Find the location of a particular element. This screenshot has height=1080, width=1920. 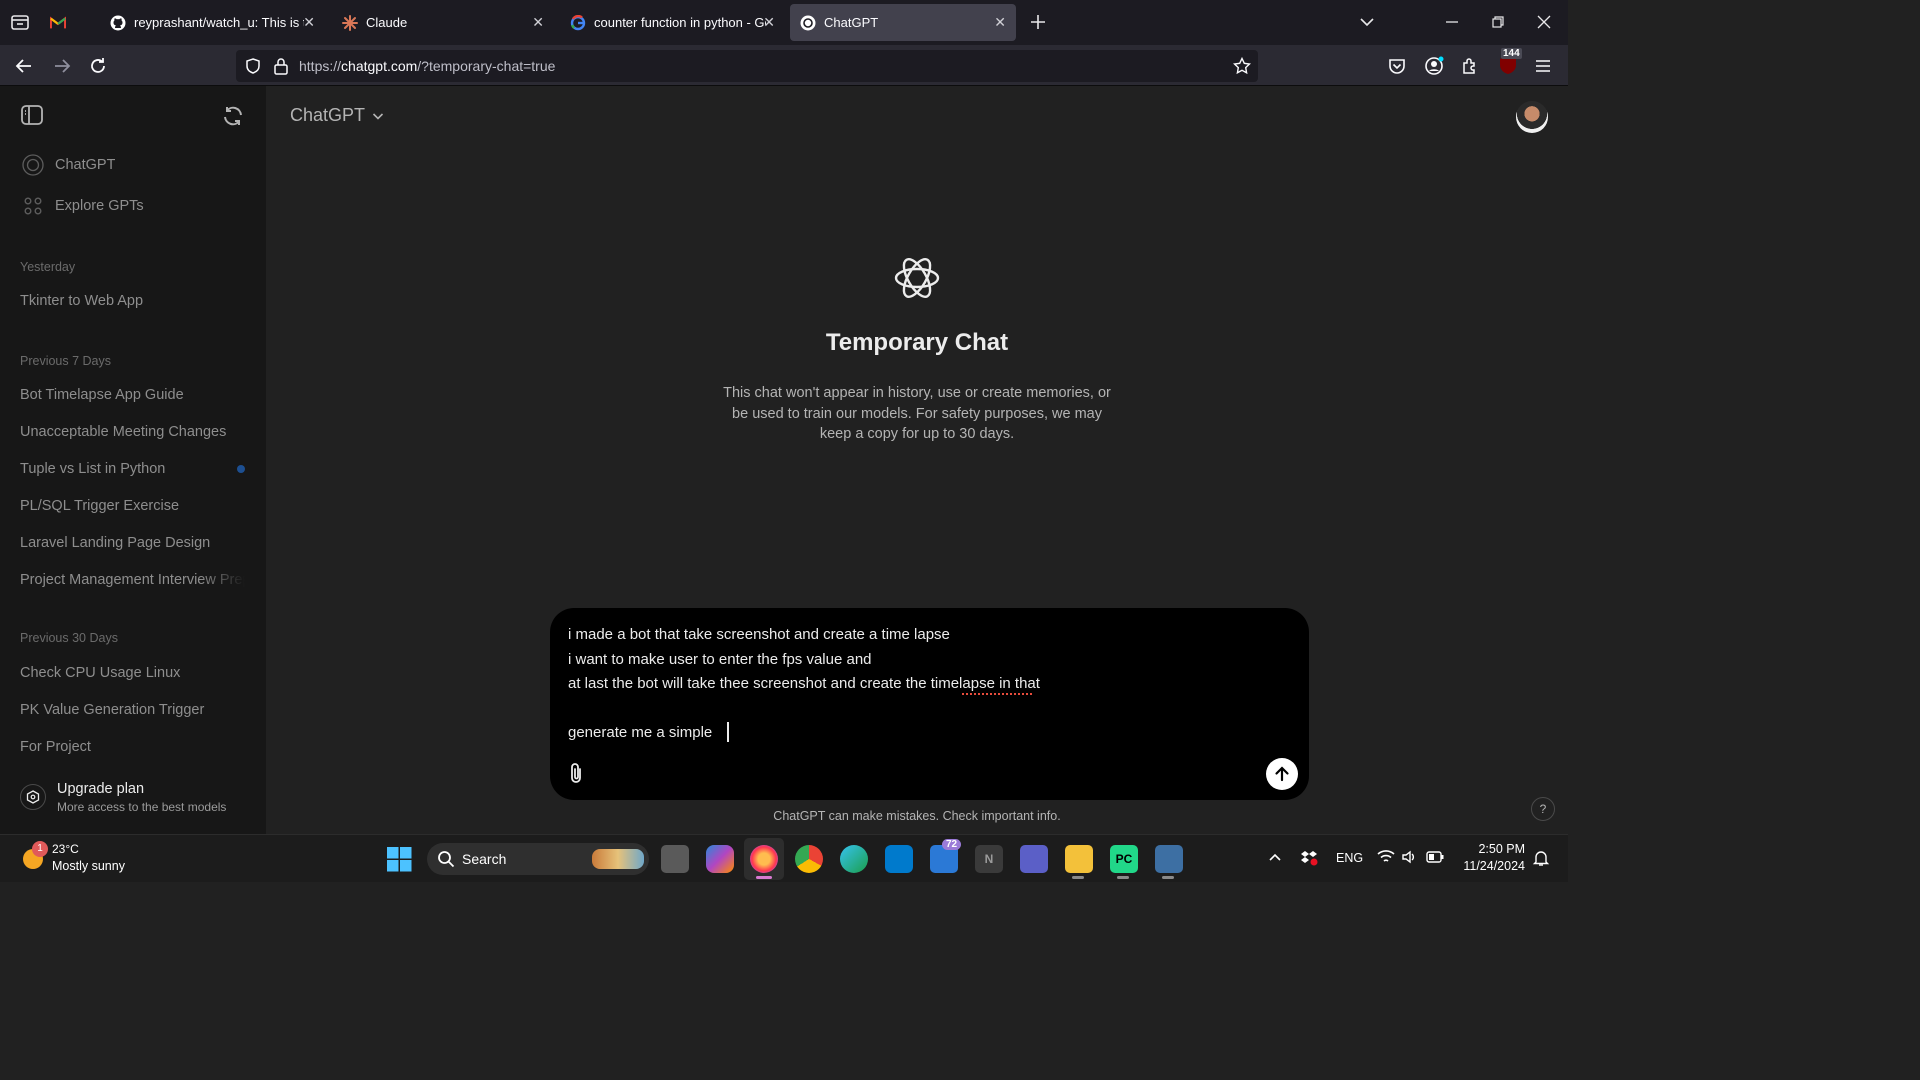

chat-history-item: Unacceptable Meeting Changes is located at coordinates (132, 432).